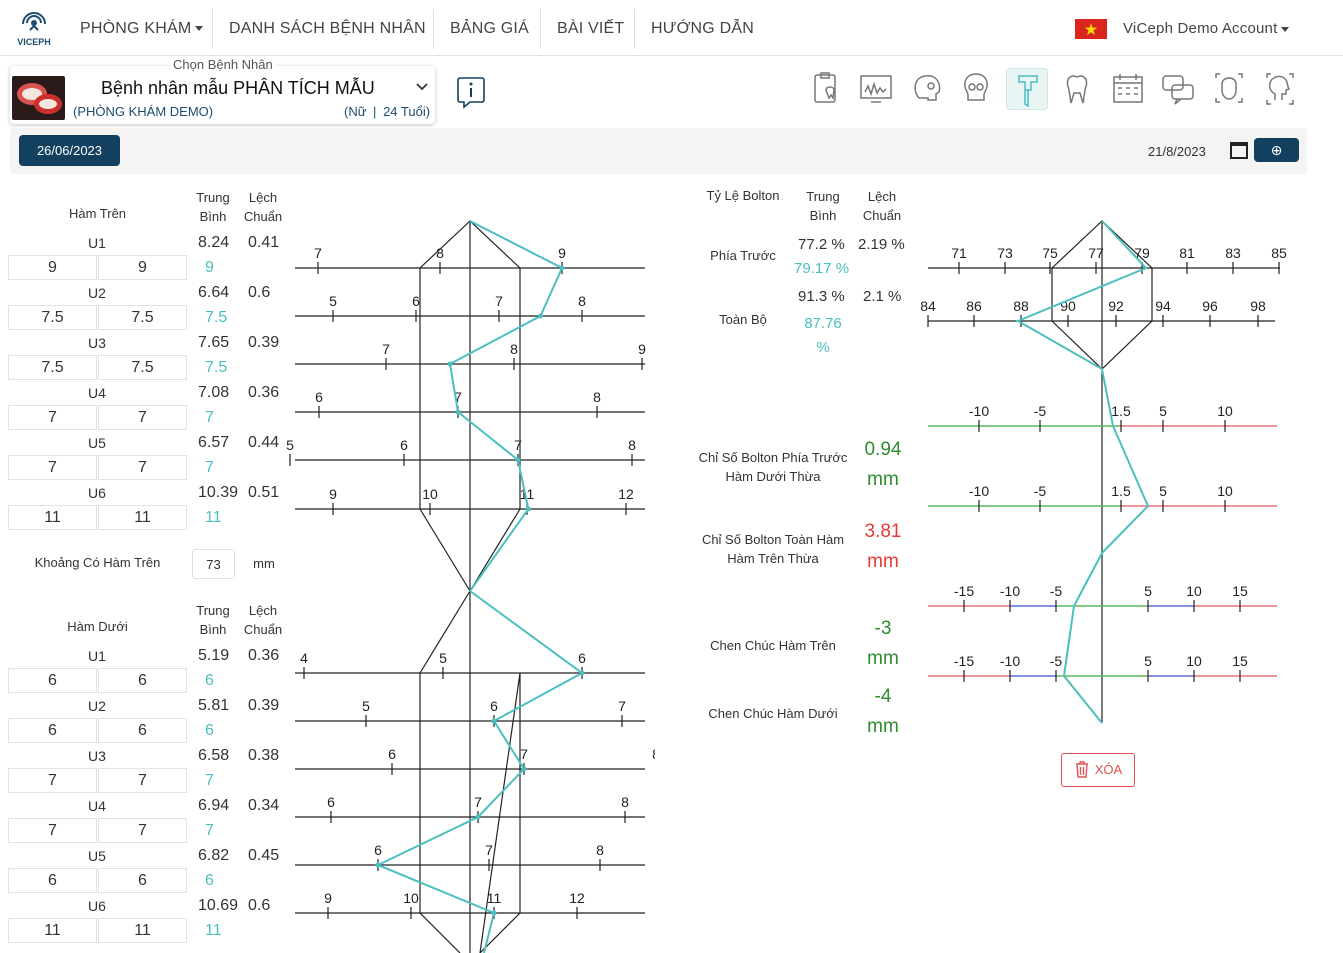  What do you see at coordinates (1098, 770) in the screenshot?
I see `delete-button: XÓA` at bounding box center [1098, 770].